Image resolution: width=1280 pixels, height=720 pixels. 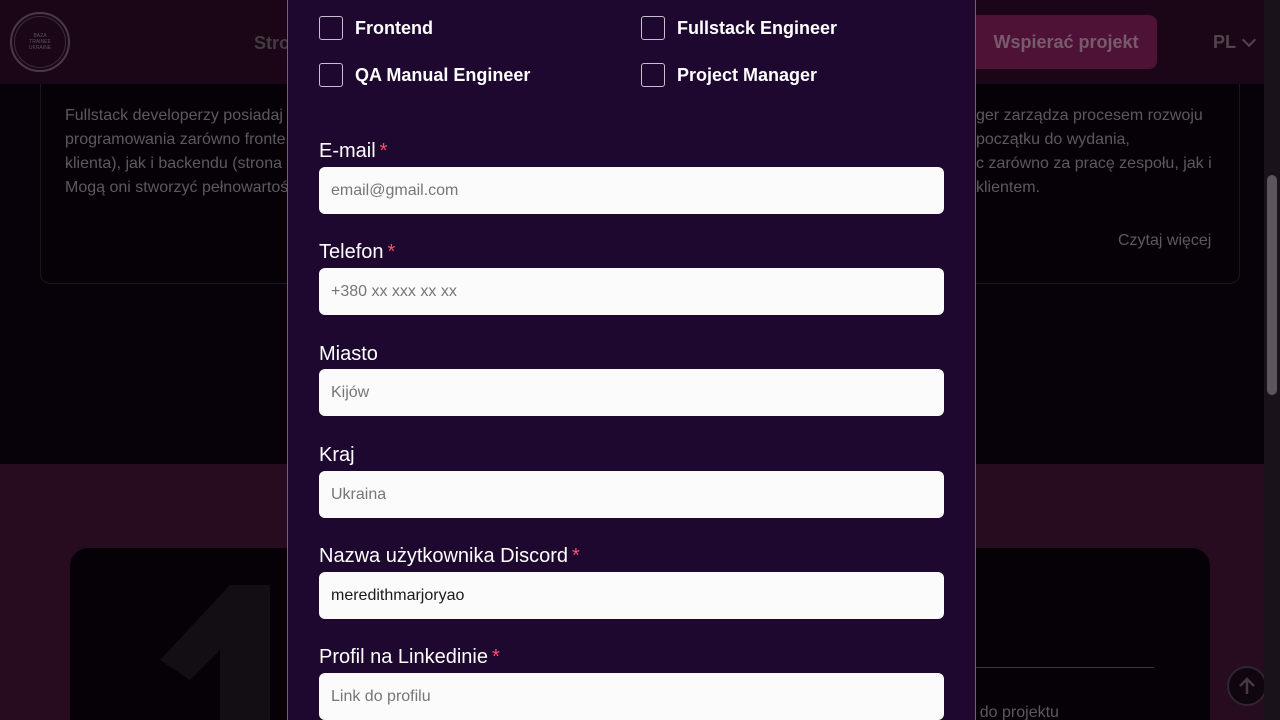 I want to click on role-option-fullstack: Fullstack Engineer, so click(x=739, y=28).